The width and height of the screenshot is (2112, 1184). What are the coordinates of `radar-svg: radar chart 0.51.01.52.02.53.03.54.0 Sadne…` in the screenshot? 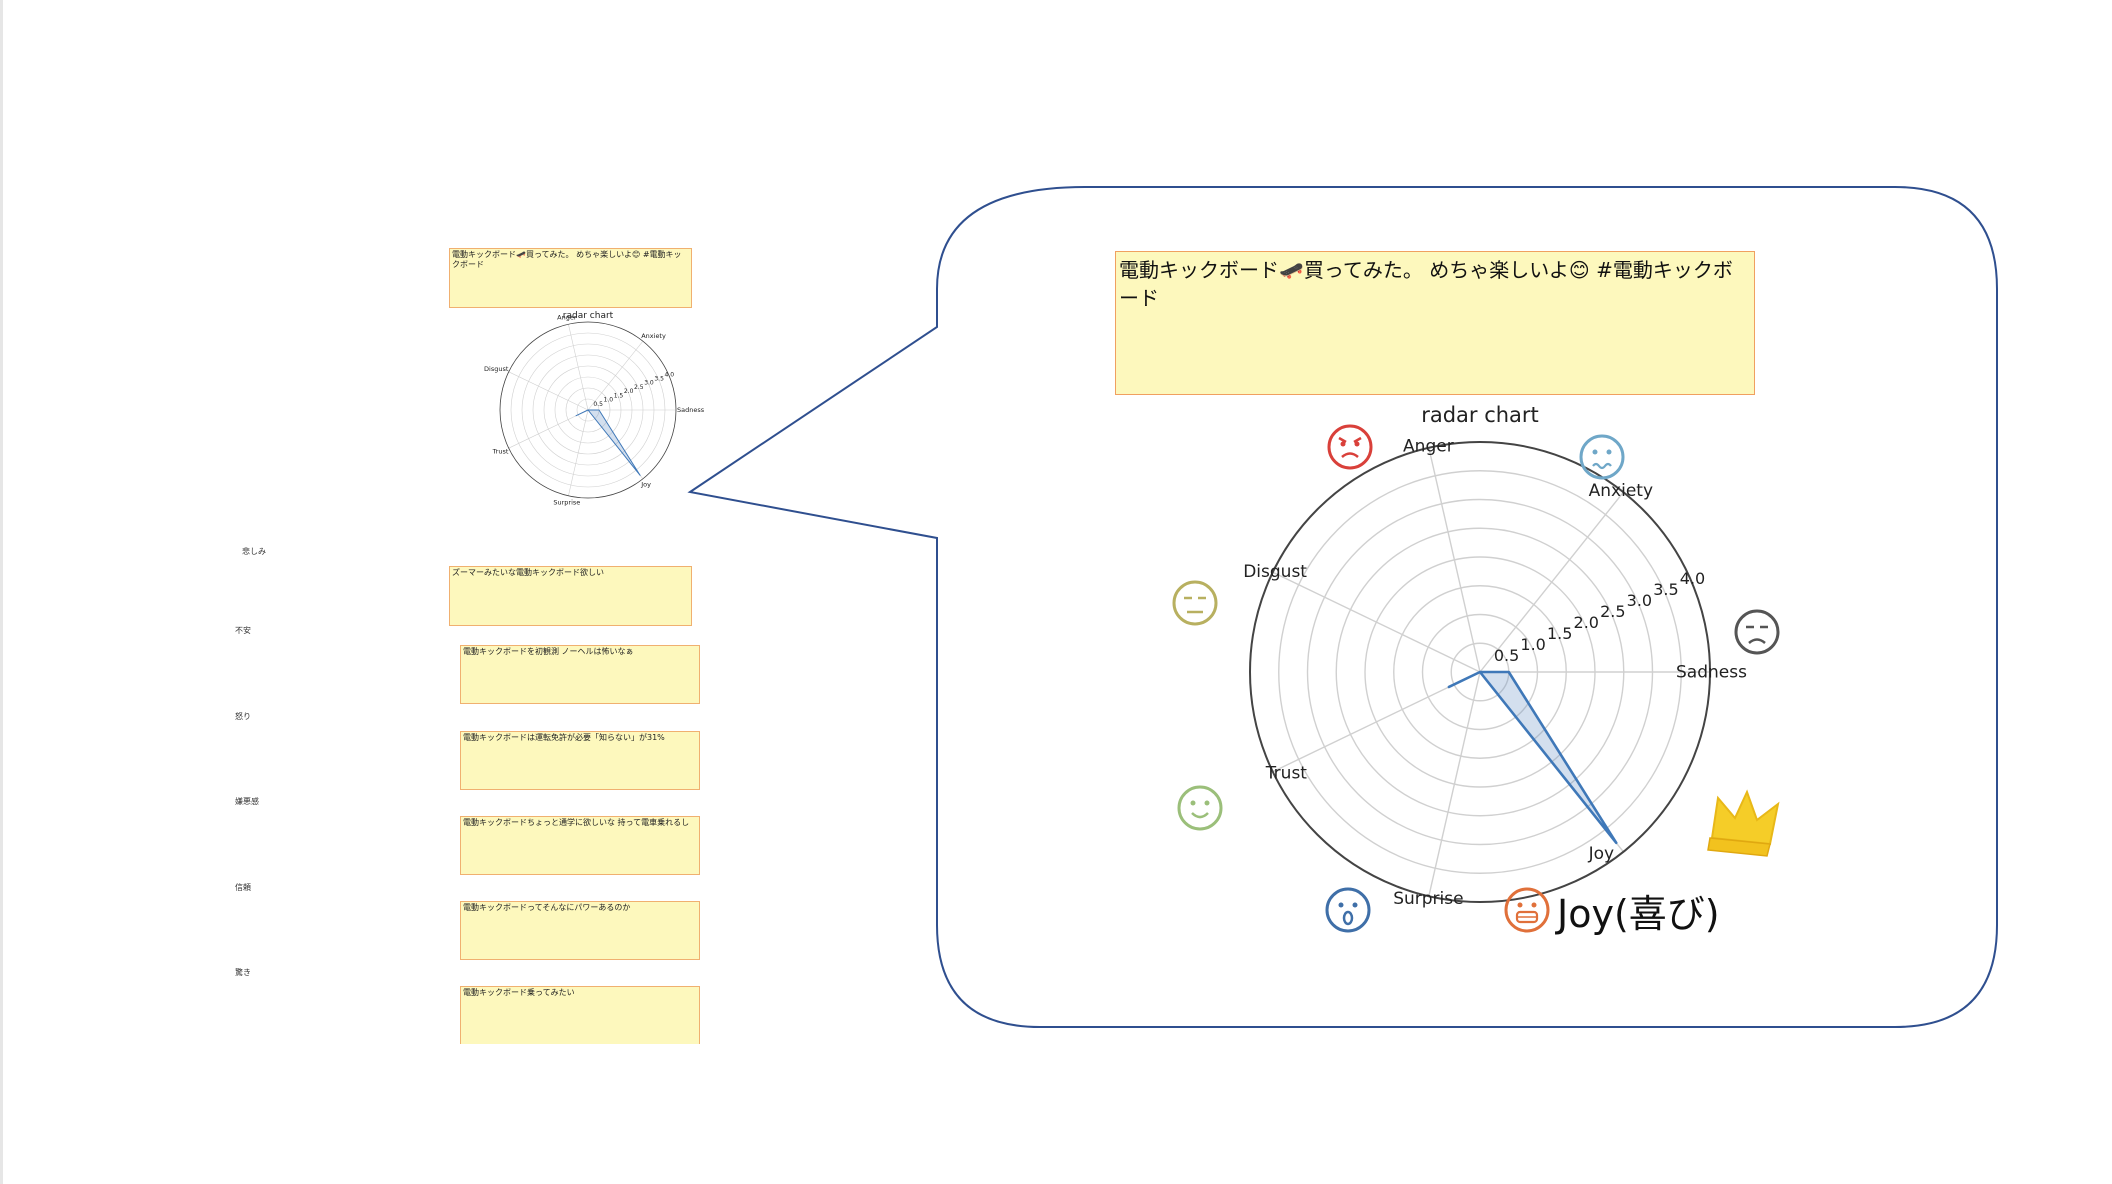 It's located at (1476, 669).